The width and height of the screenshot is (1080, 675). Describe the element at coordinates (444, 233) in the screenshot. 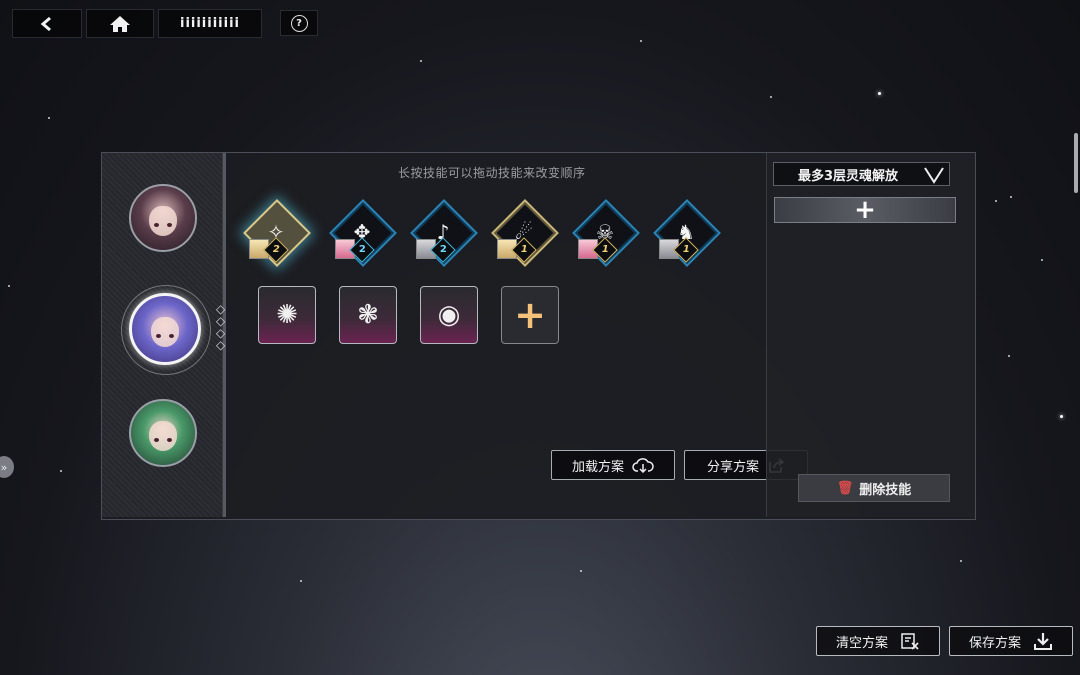

I see `active-skill-3: ♪ 2` at that location.